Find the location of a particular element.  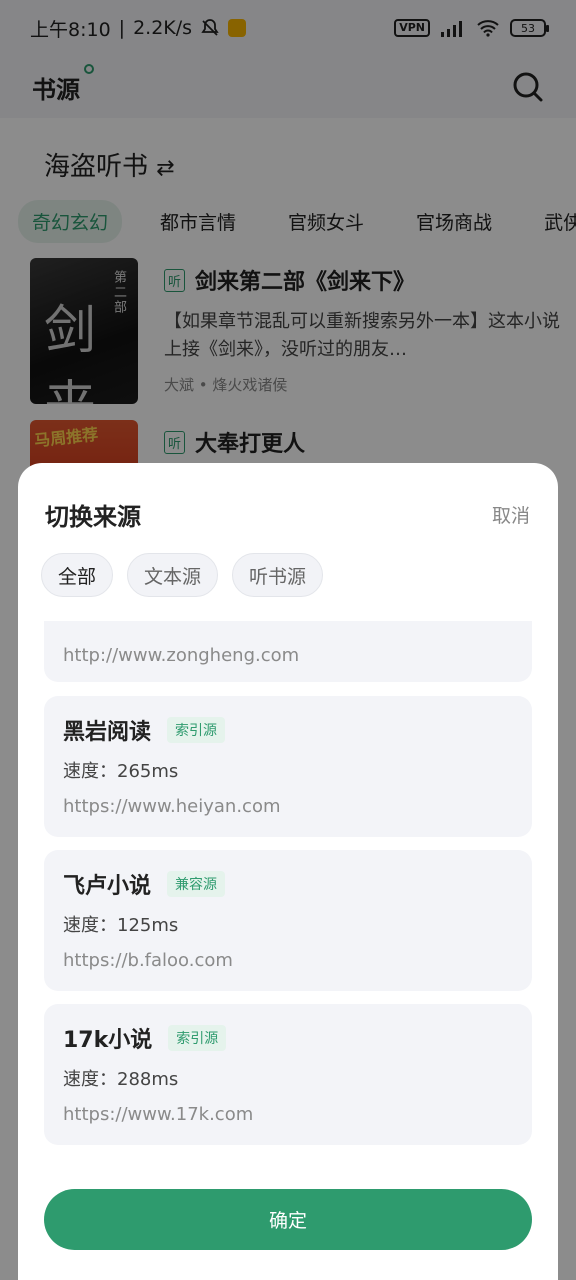

confirm-button: 确定 is located at coordinates (288, 1219).